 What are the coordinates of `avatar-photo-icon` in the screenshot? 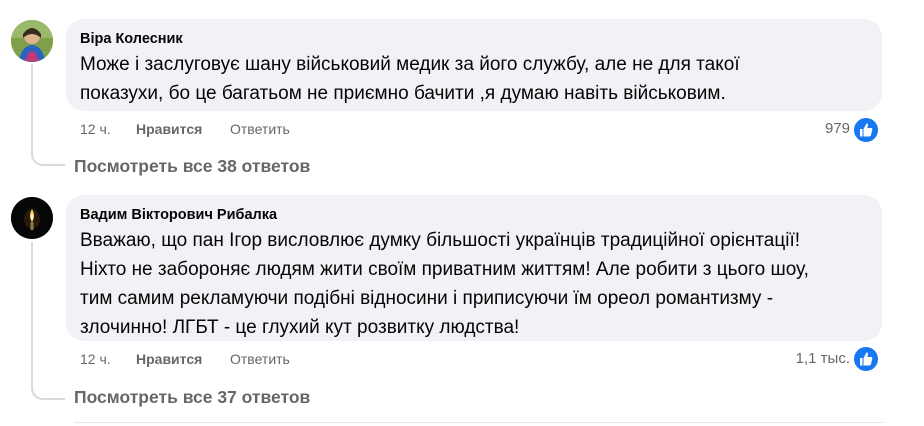 It's located at (32, 41).